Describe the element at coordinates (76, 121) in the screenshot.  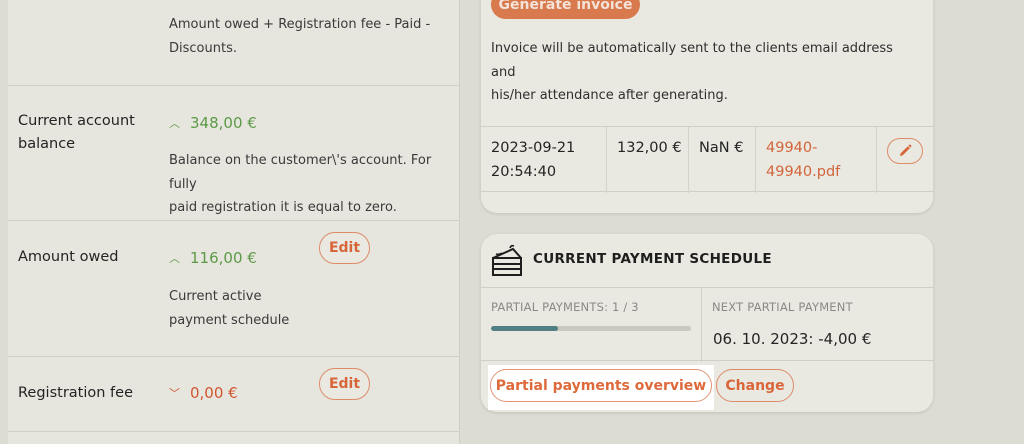
I see `label-line: Current account` at that location.